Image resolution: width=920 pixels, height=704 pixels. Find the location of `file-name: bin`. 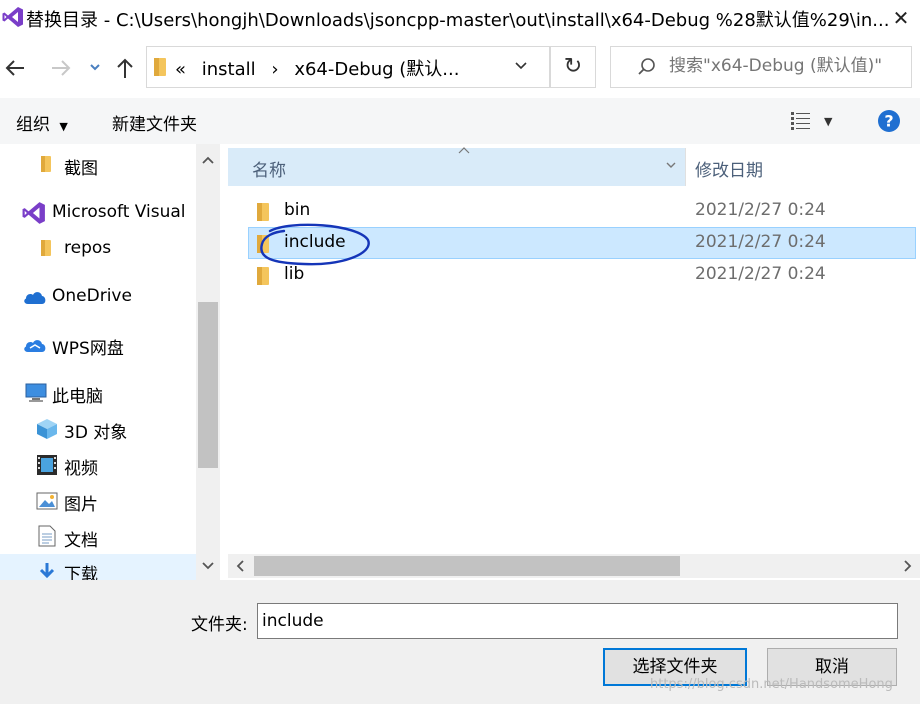

file-name: bin is located at coordinates (297, 210).